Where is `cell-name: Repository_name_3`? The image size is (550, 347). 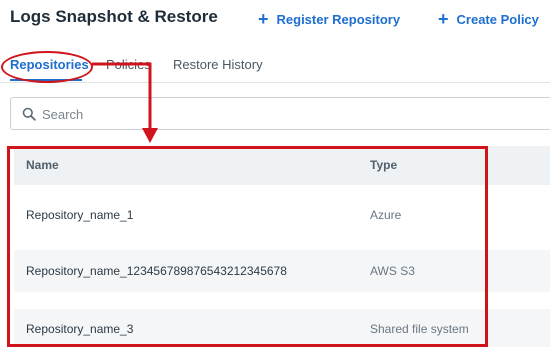 cell-name: Repository_name_3 is located at coordinates (80, 329).